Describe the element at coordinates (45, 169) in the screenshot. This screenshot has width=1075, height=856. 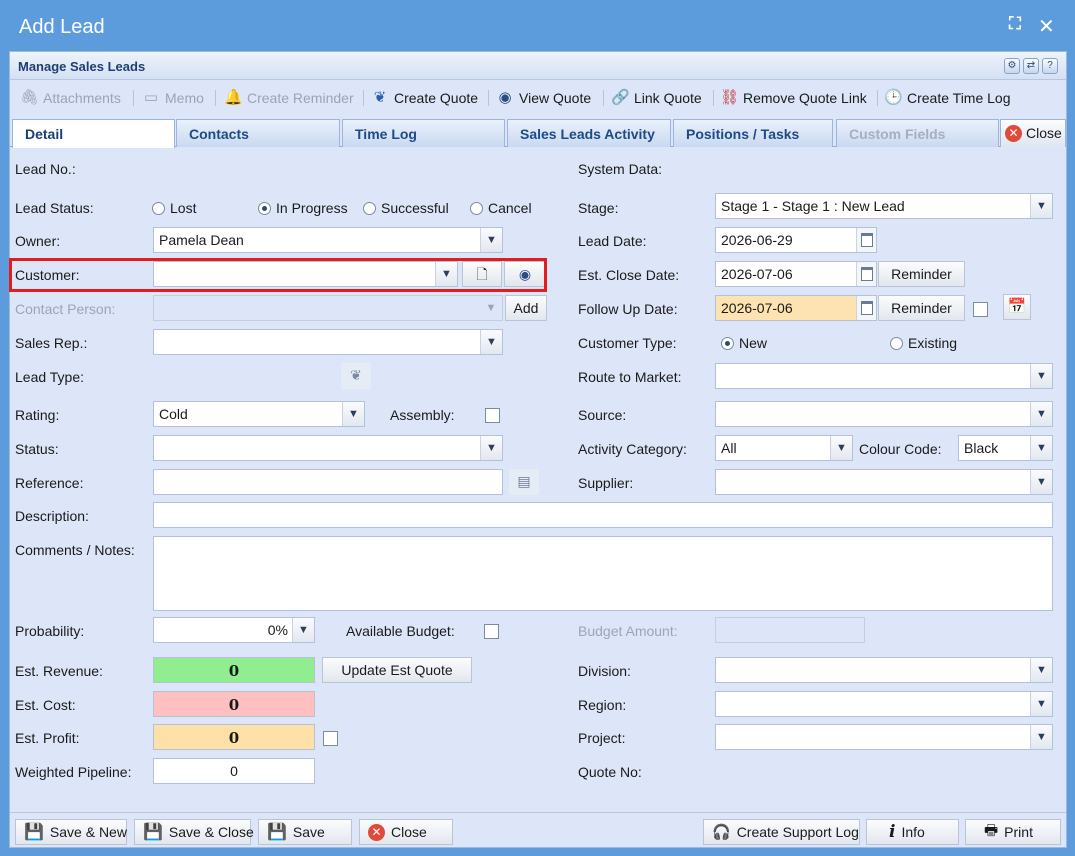
I see `lead-no-label: Lead No.:` at that location.